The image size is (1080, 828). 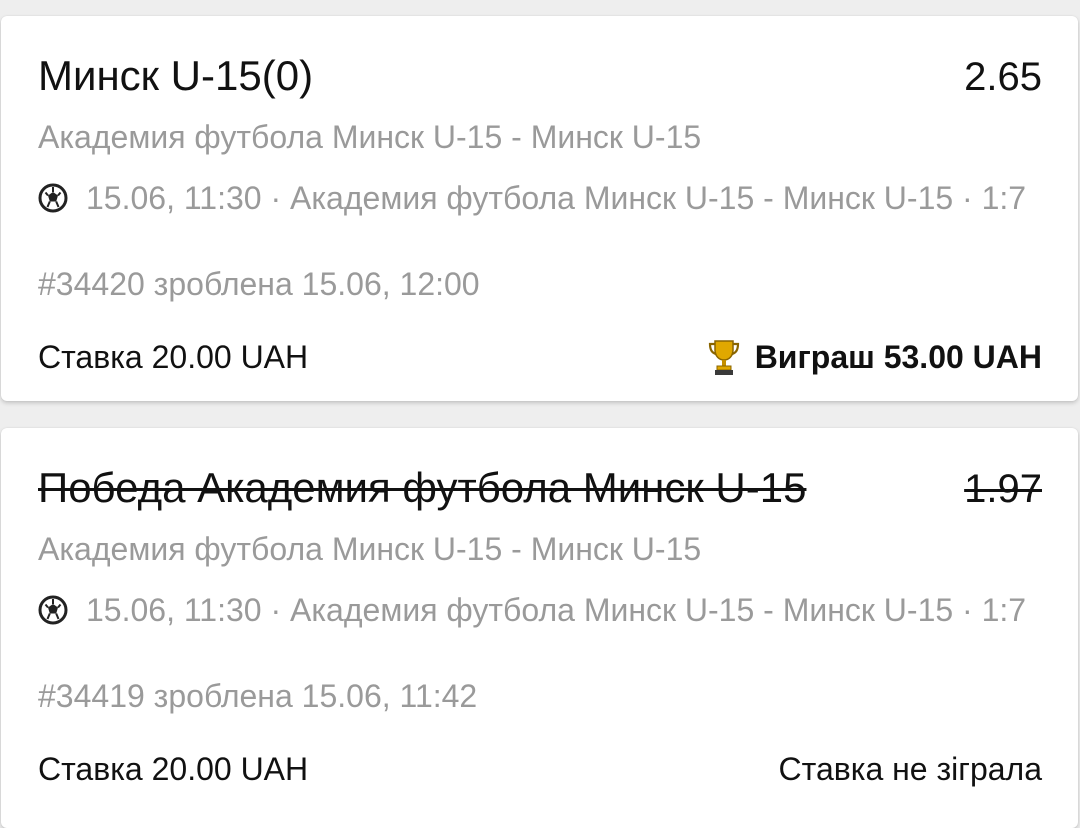 I want to click on bet-id: #34420 зроблена 15.06, 12:00, so click(x=259, y=284).